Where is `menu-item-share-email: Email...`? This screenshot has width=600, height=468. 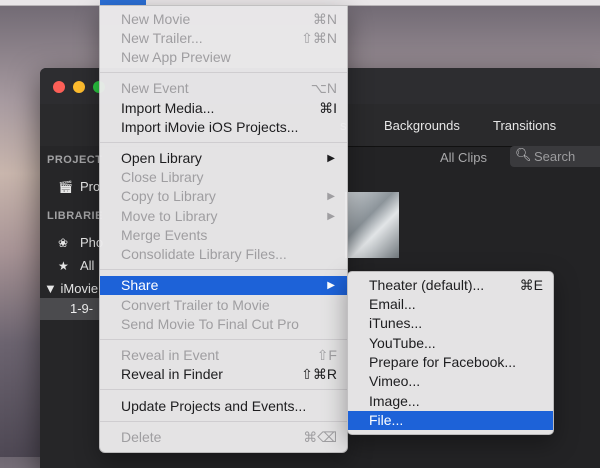
menu-item-share-email: Email... is located at coordinates (450, 304).